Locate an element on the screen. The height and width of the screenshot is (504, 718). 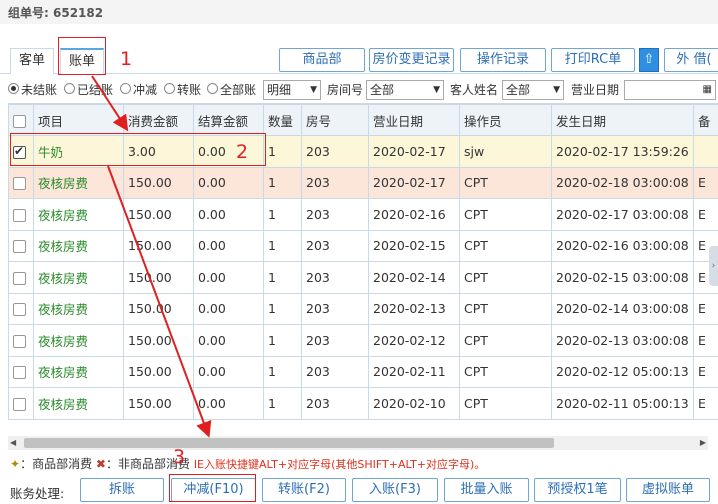
annotation-arrows is located at coordinates (151, 256).